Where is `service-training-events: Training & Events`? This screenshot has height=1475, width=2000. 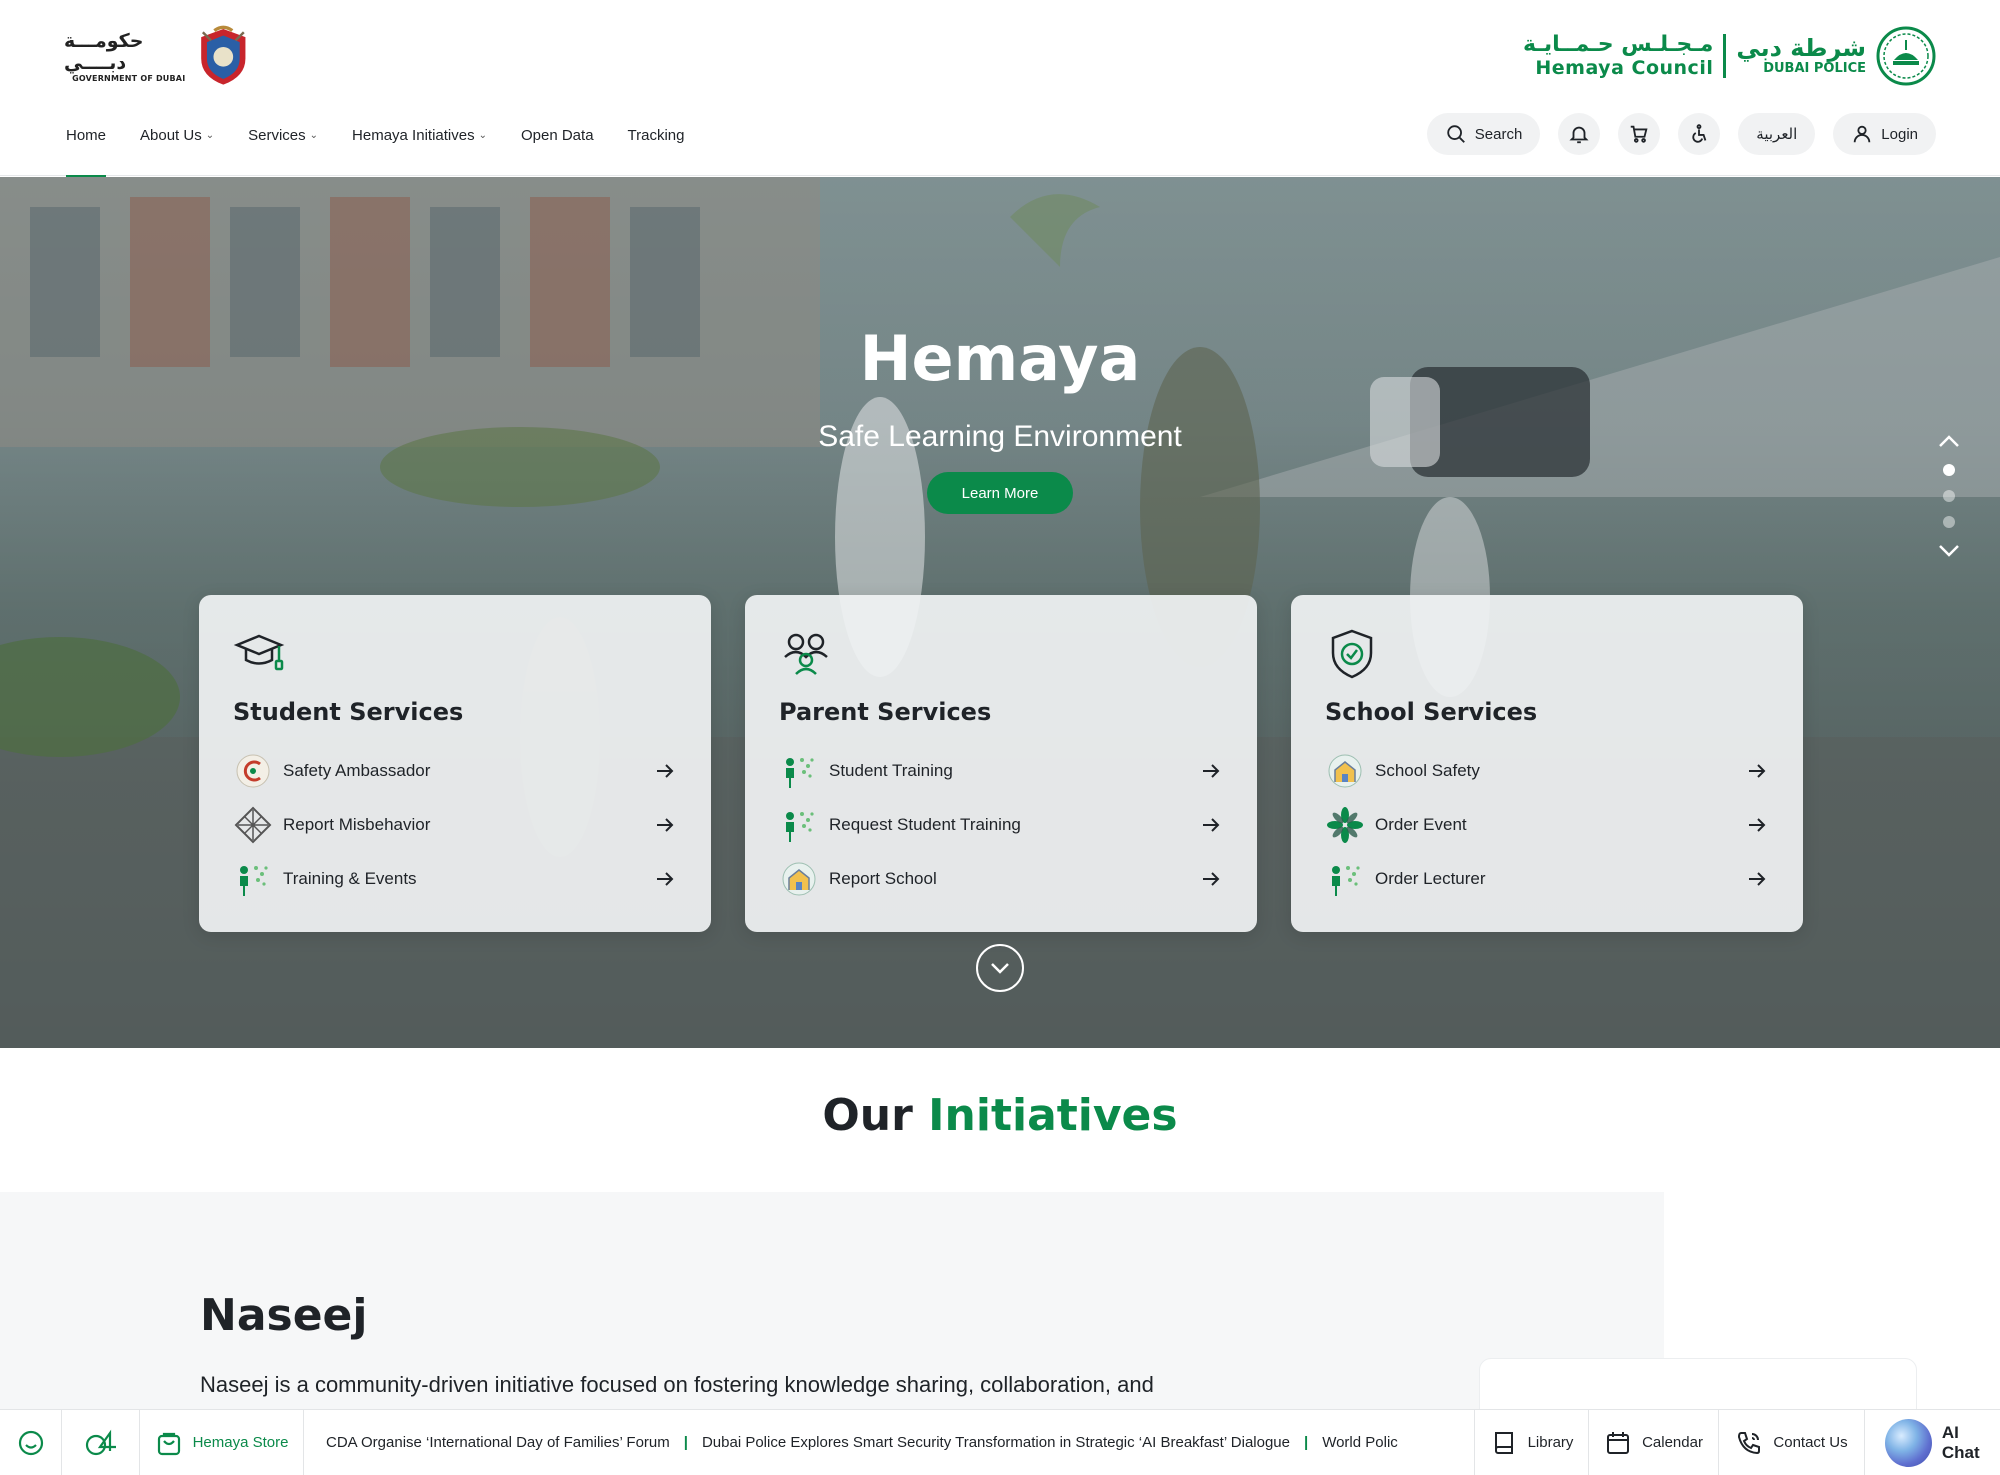
service-training-events: Training & Events is located at coordinates (455, 879).